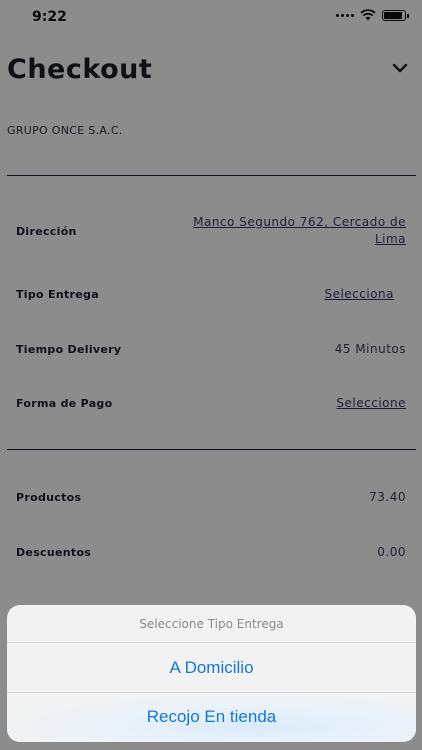 The width and height of the screenshot is (422, 750). What do you see at coordinates (211, 624) in the screenshot?
I see `action-sheet-title: Seleccione Tipo Entrega` at bounding box center [211, 624].